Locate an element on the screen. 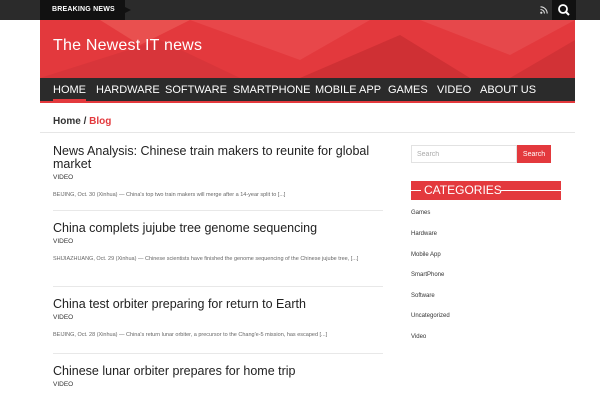 This screenshot has height=400, width=600. nav-item-home: HOME is located at coordinates (69, 89).